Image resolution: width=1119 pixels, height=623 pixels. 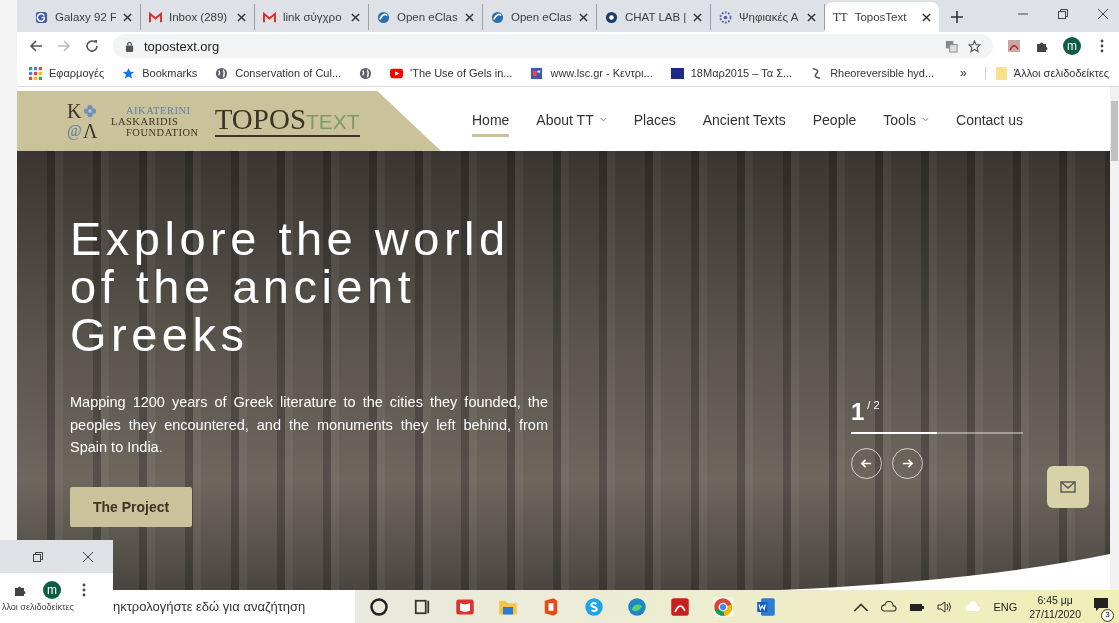 I want to click on site-logo: TOPOSTEXT, so click(x=287, y=121).